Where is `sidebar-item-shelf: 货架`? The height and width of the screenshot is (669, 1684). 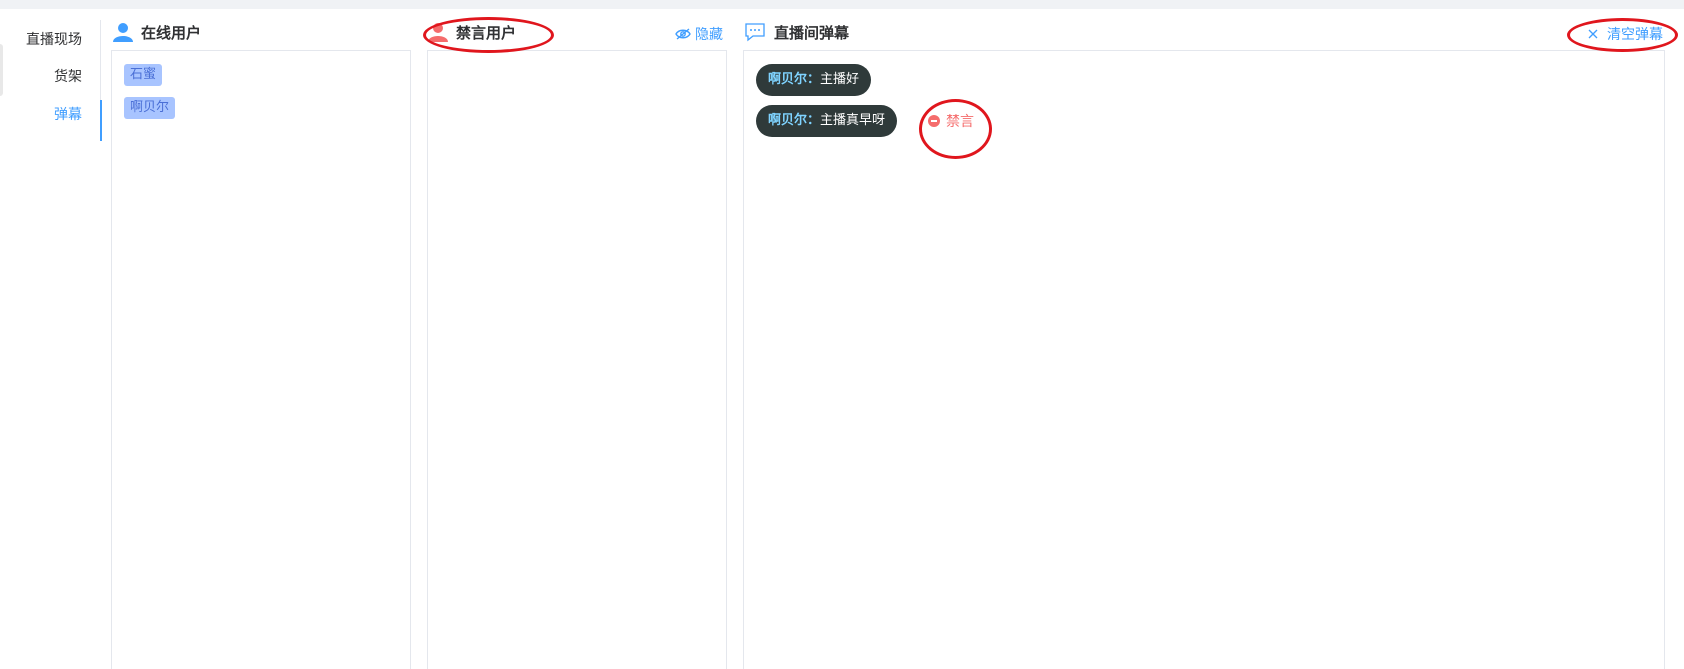 sidebar-item-shelf: 货架 is located at coordinates (68, 76).